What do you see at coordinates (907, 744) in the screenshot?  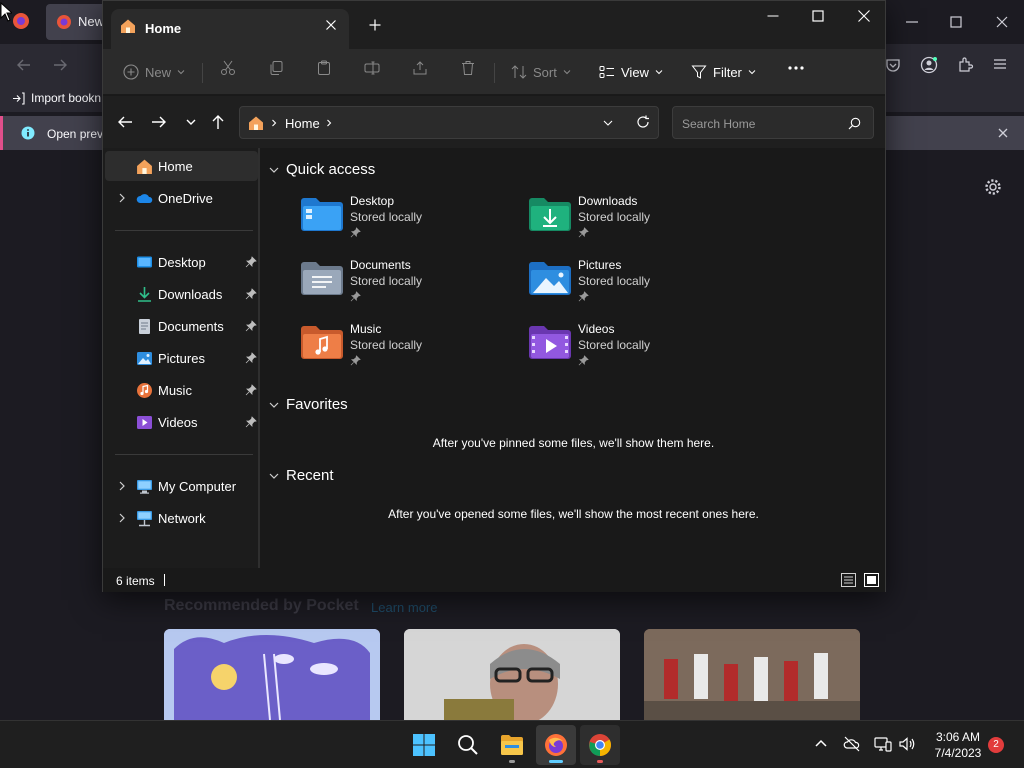 I see `volume-icon` at bounding box center [907, 744].